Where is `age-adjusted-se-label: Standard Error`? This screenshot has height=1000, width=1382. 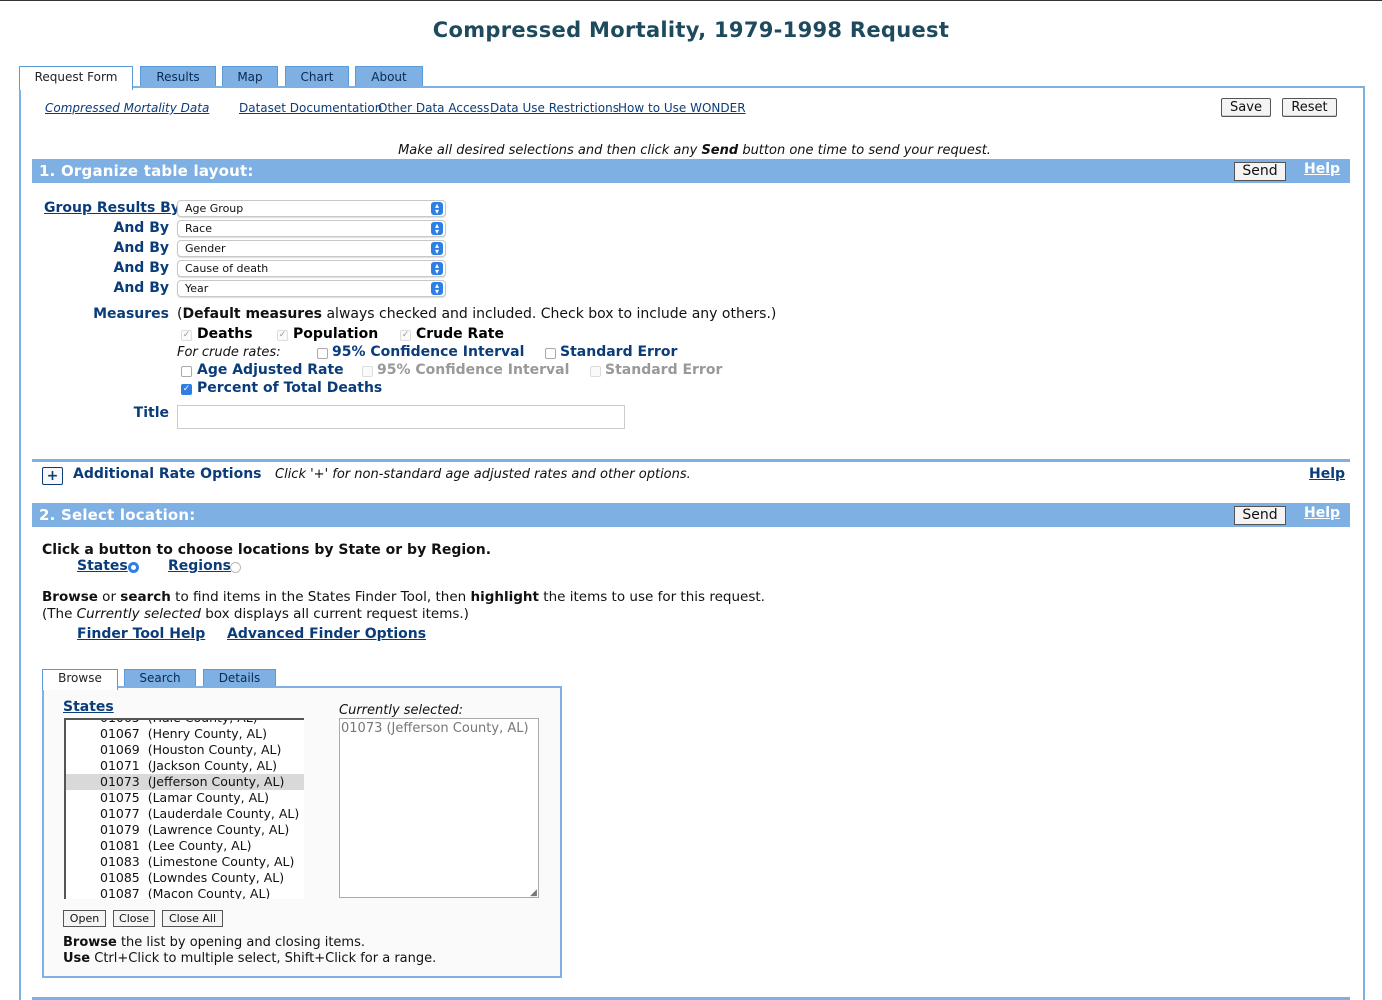
age-adjusted-se-label: Standard Error is located at coordinates (664, 370).